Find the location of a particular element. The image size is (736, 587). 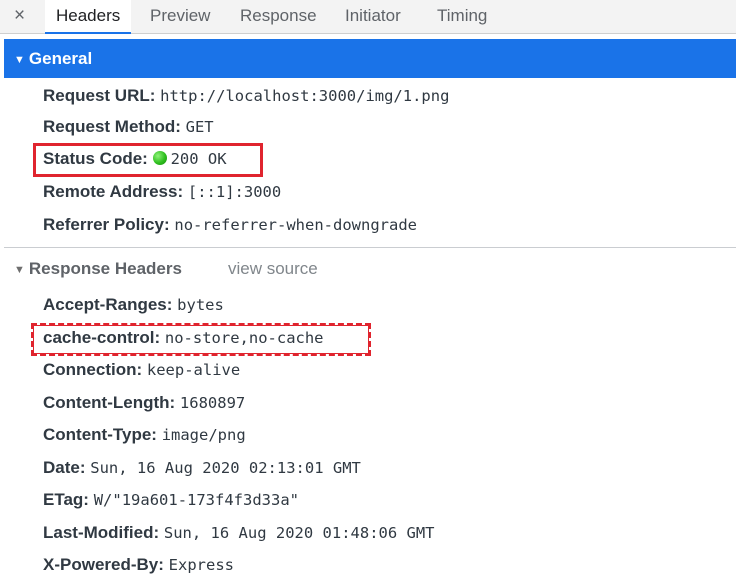

response-row-accept-ranges: Accept-Ranges: bytes is located at coordinates (133, 305).